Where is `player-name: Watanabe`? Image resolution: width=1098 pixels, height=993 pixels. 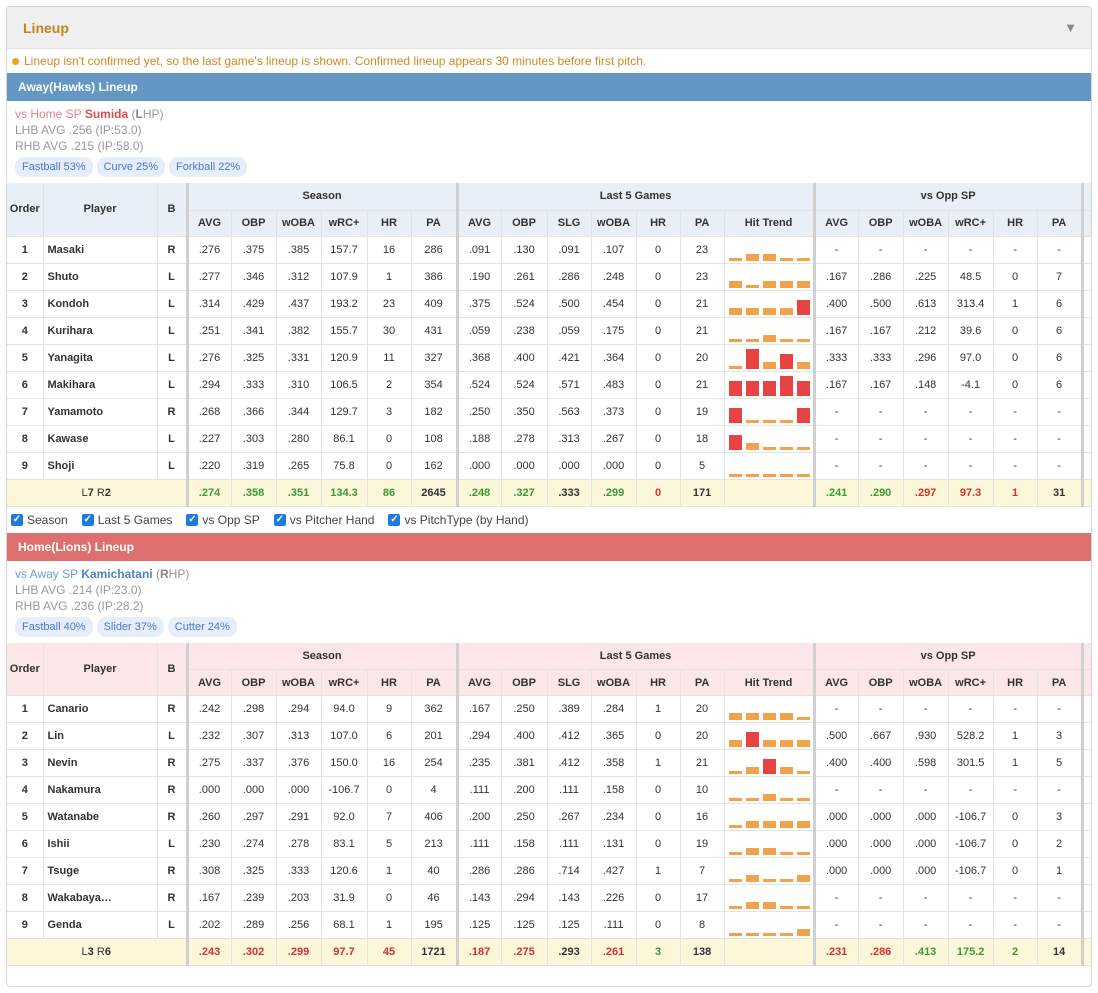 player-name: Watanabe is located at coordinates (100, 817).